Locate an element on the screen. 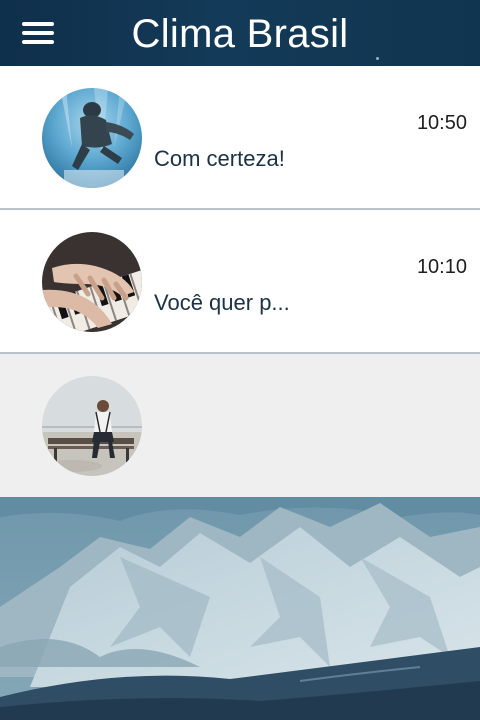  chat-time: 10:50 is located at coordinates (441, 123).